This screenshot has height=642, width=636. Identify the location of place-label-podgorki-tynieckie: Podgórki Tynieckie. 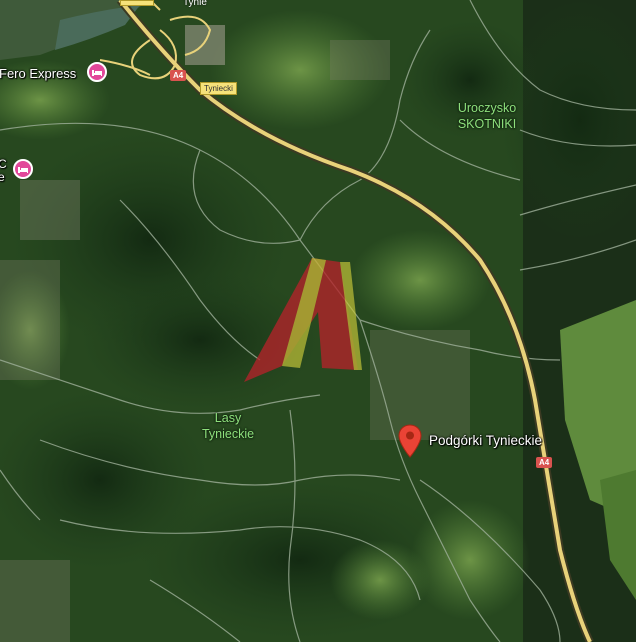
(485, 440).